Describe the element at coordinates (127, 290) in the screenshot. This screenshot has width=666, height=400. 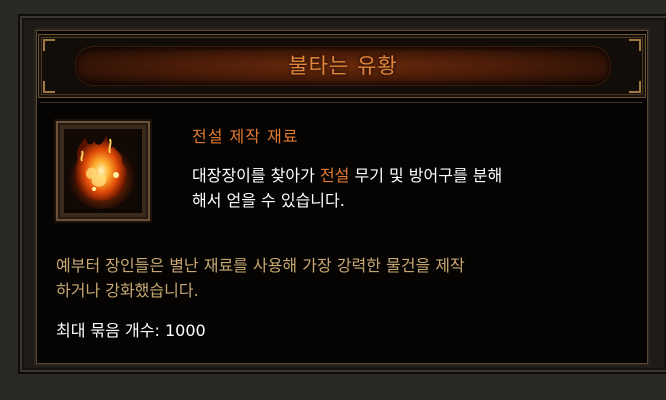
I see `lore-line: 하거나 강화했습니다.` at that location.